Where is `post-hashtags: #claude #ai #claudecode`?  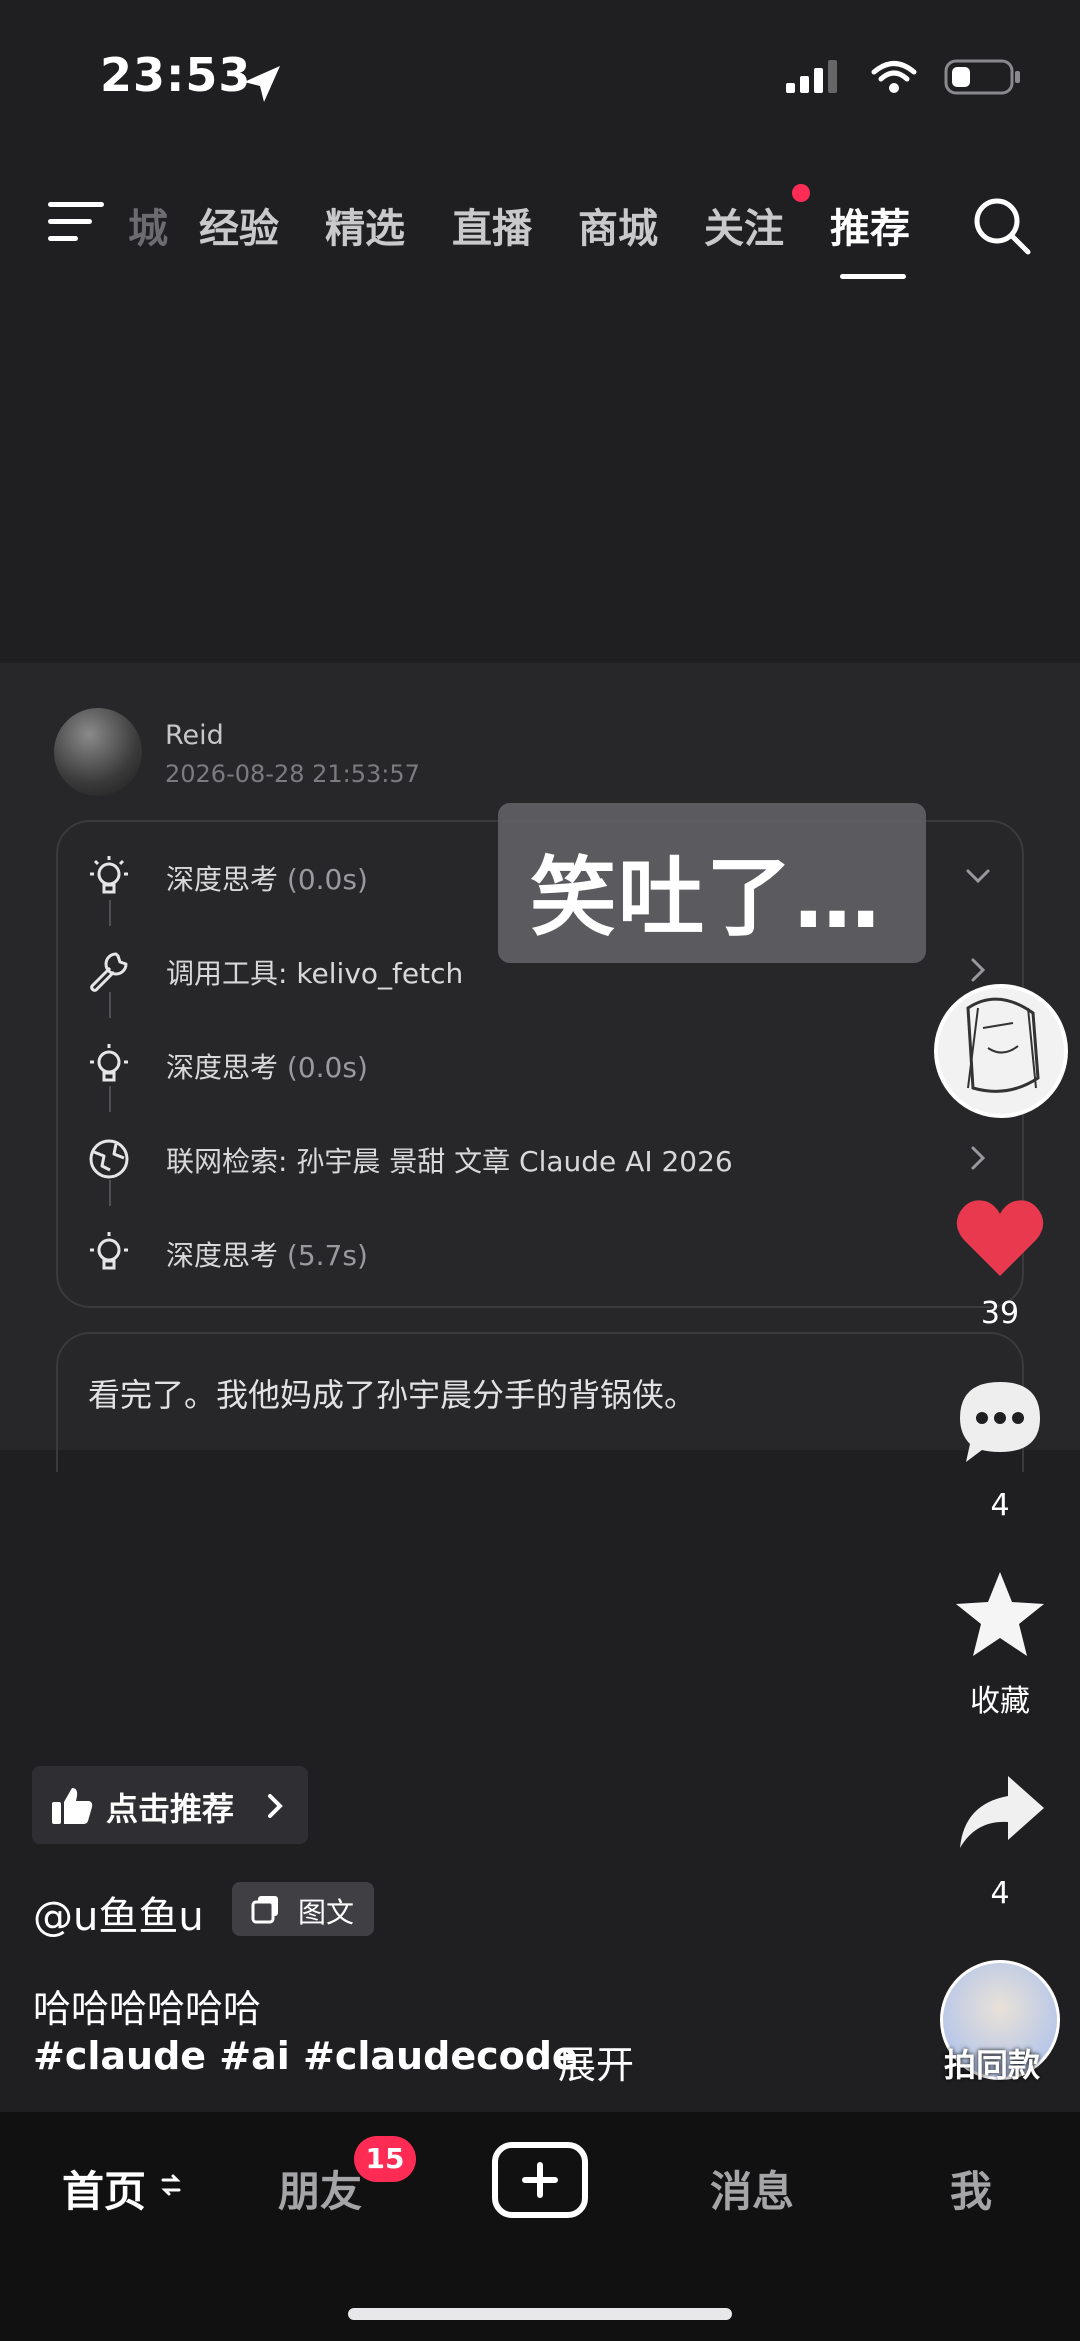
post-hashtags: #claude #ai #claudecode is located at coordinates (305, 2056).